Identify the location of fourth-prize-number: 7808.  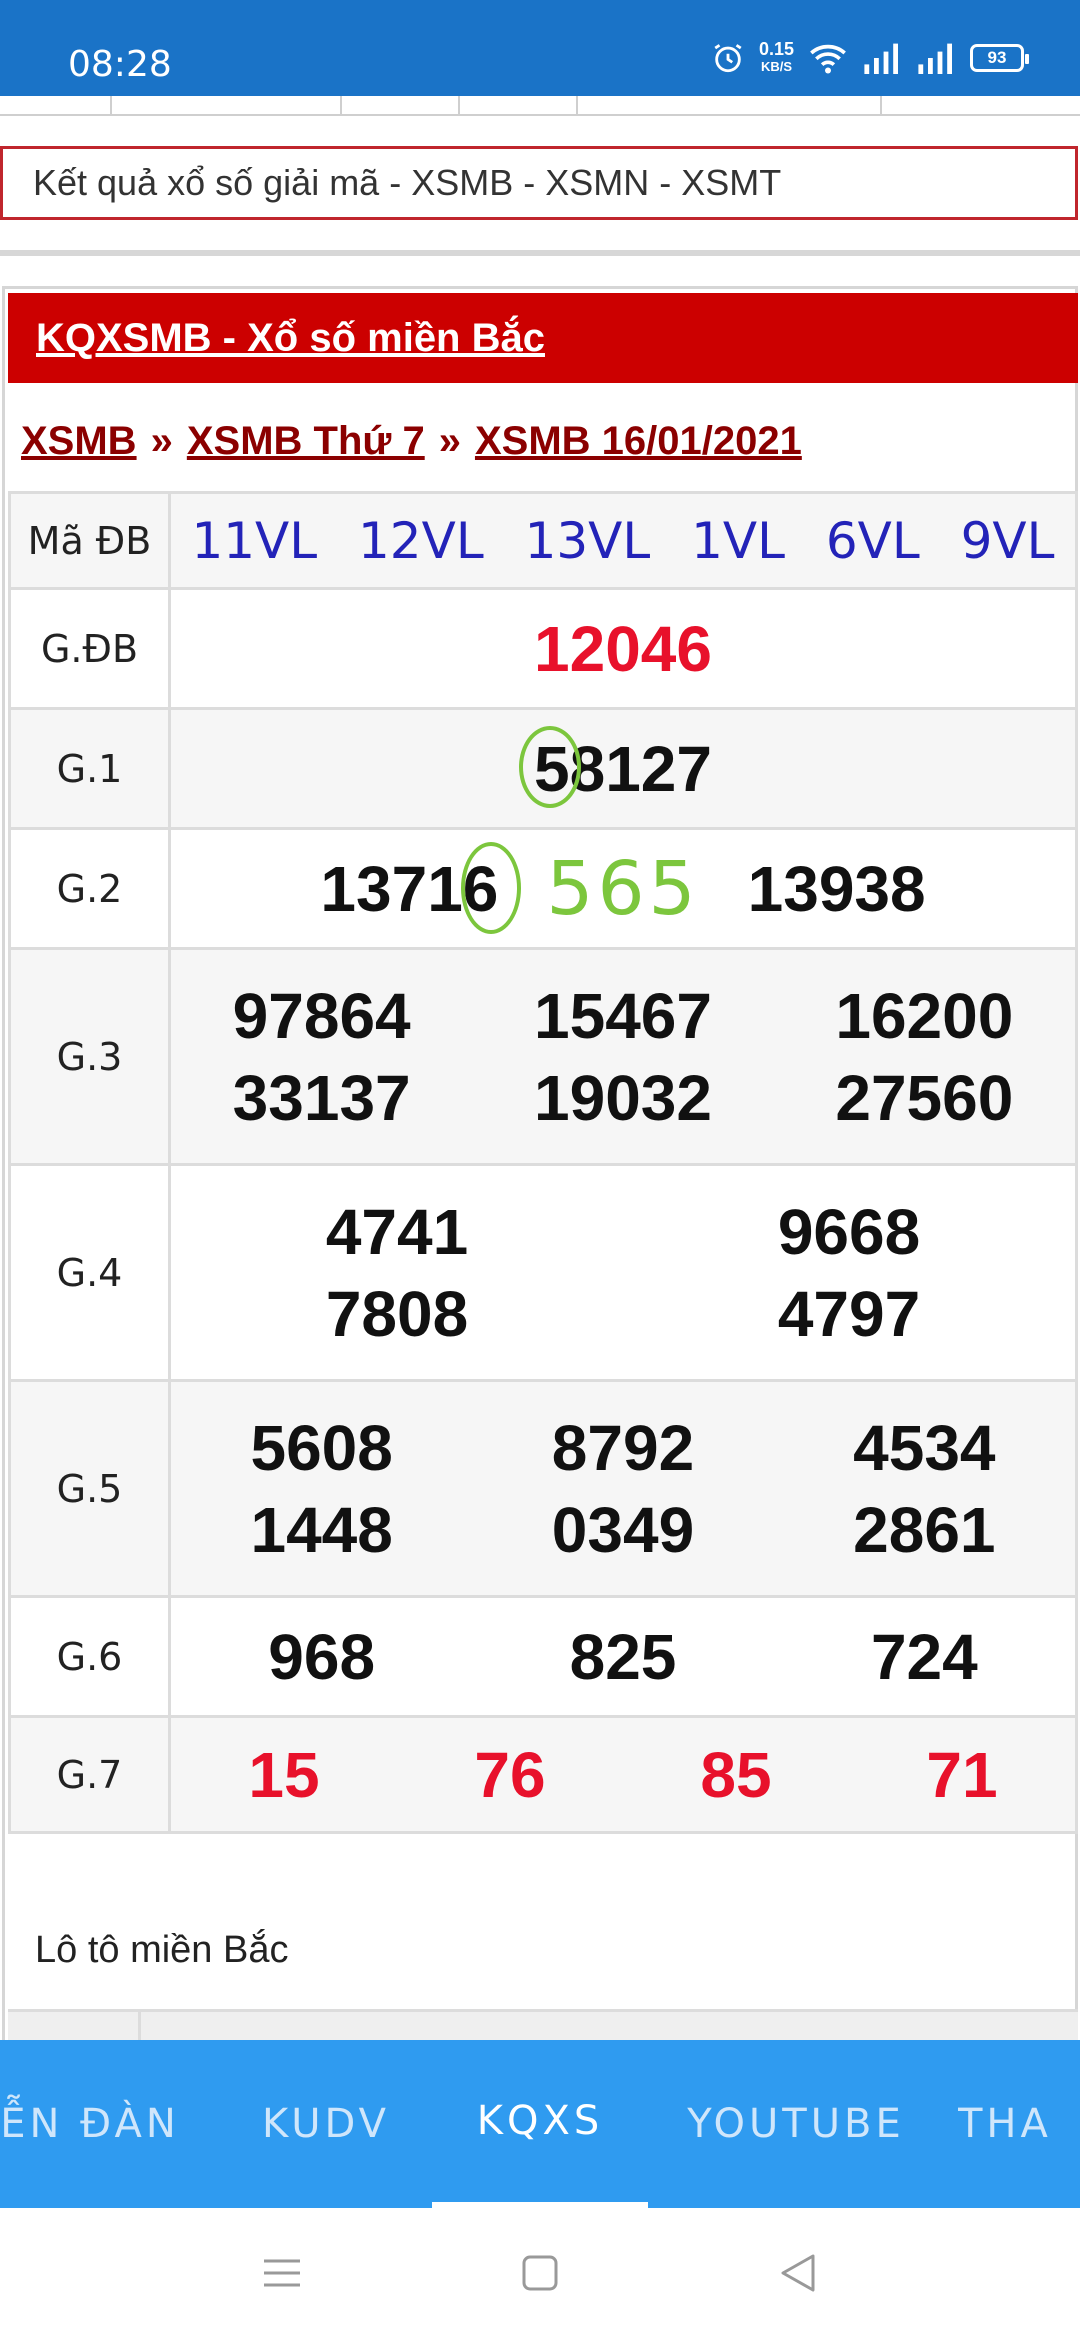
(397, 1313).